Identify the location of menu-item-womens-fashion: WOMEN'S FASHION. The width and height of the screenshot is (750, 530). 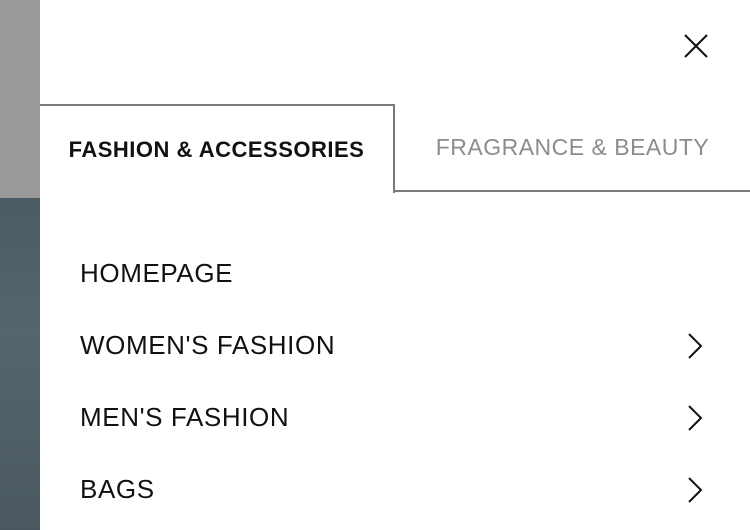
(395, 350).